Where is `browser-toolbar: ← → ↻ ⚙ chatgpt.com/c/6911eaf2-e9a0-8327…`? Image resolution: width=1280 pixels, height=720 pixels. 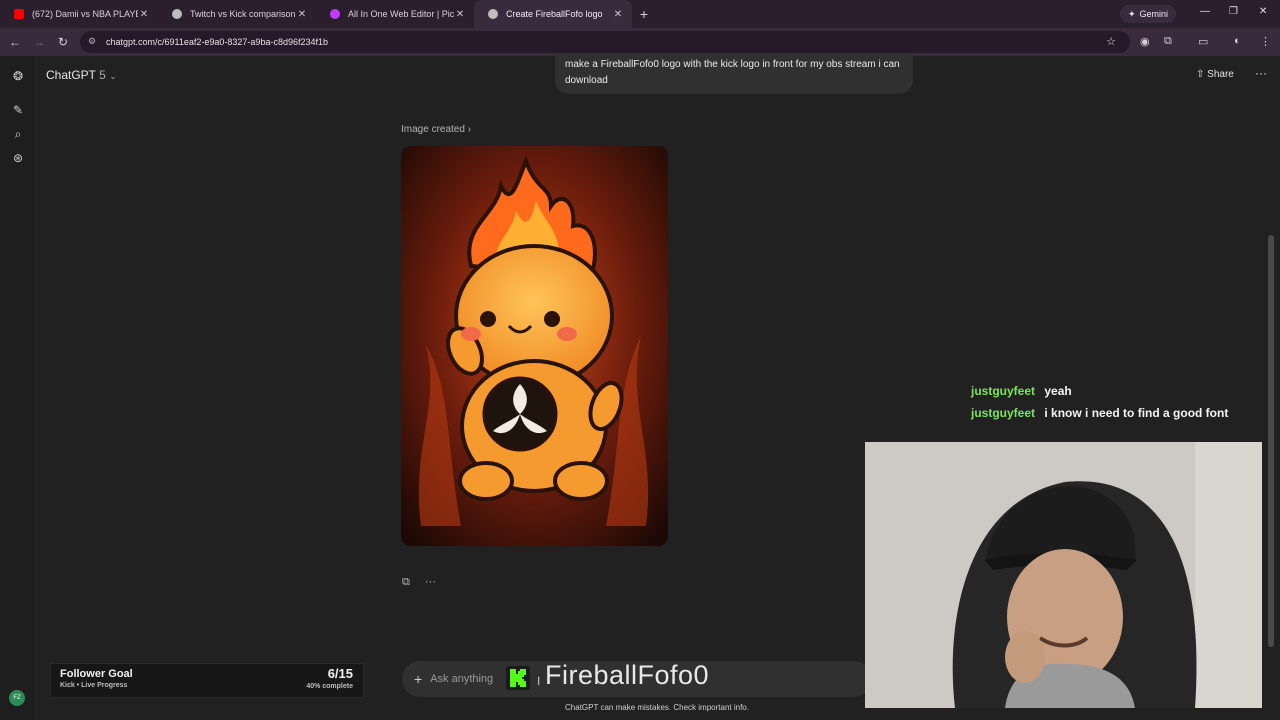
browser-toolbar: ← → ↻ ⚙ chatgpt.com/c/6911eaf2-e9a0-8327… is located at coordinates (640, 42).